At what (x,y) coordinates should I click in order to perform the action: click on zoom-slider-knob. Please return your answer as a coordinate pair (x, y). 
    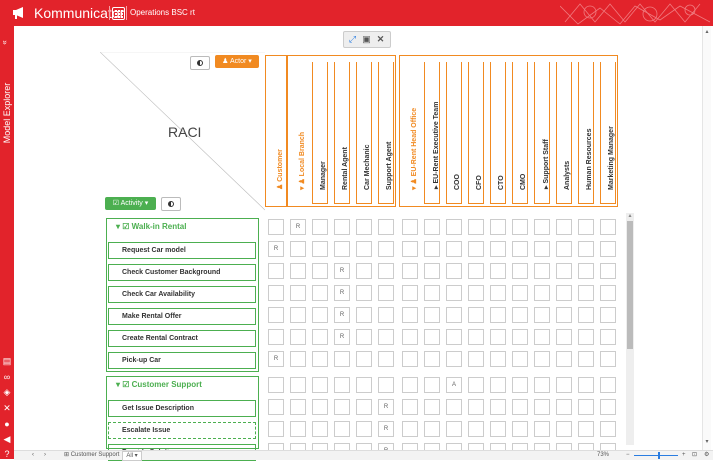
    Looking at the image, I should click on (659, 455).